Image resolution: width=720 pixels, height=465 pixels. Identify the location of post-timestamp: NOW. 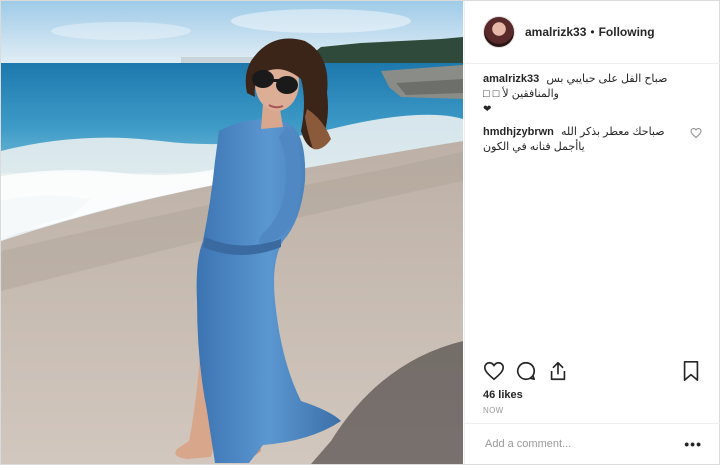
(493, 410).